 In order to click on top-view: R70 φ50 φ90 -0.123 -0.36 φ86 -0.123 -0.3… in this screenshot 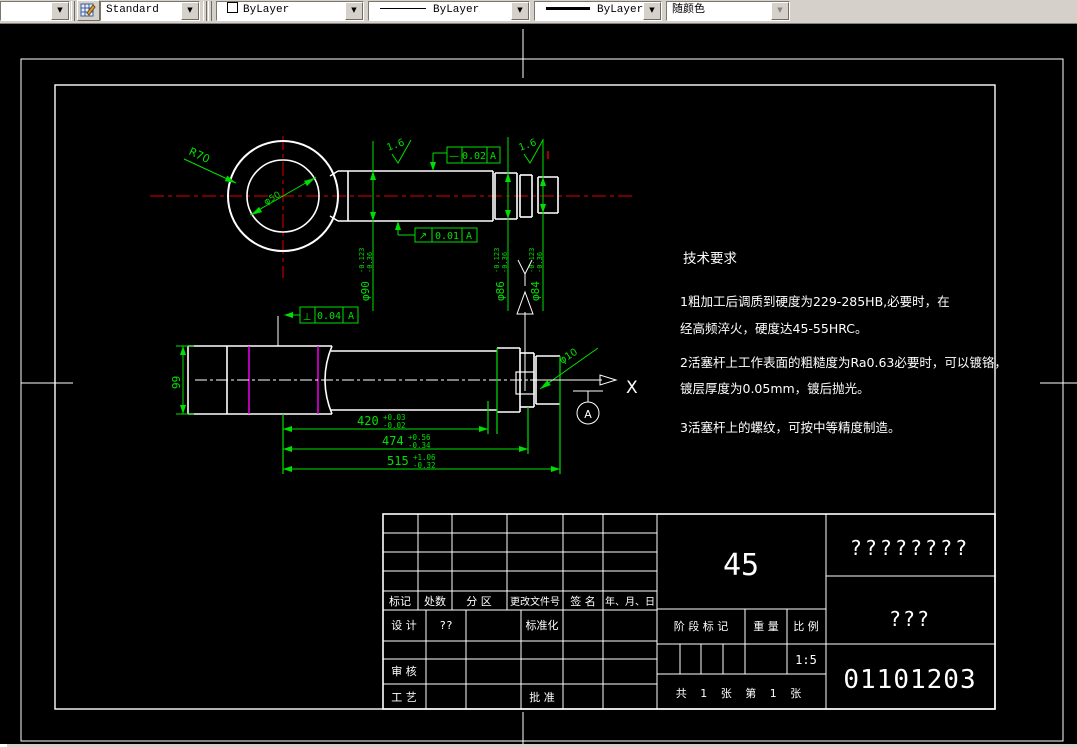, I will do `click(391, 223)`.